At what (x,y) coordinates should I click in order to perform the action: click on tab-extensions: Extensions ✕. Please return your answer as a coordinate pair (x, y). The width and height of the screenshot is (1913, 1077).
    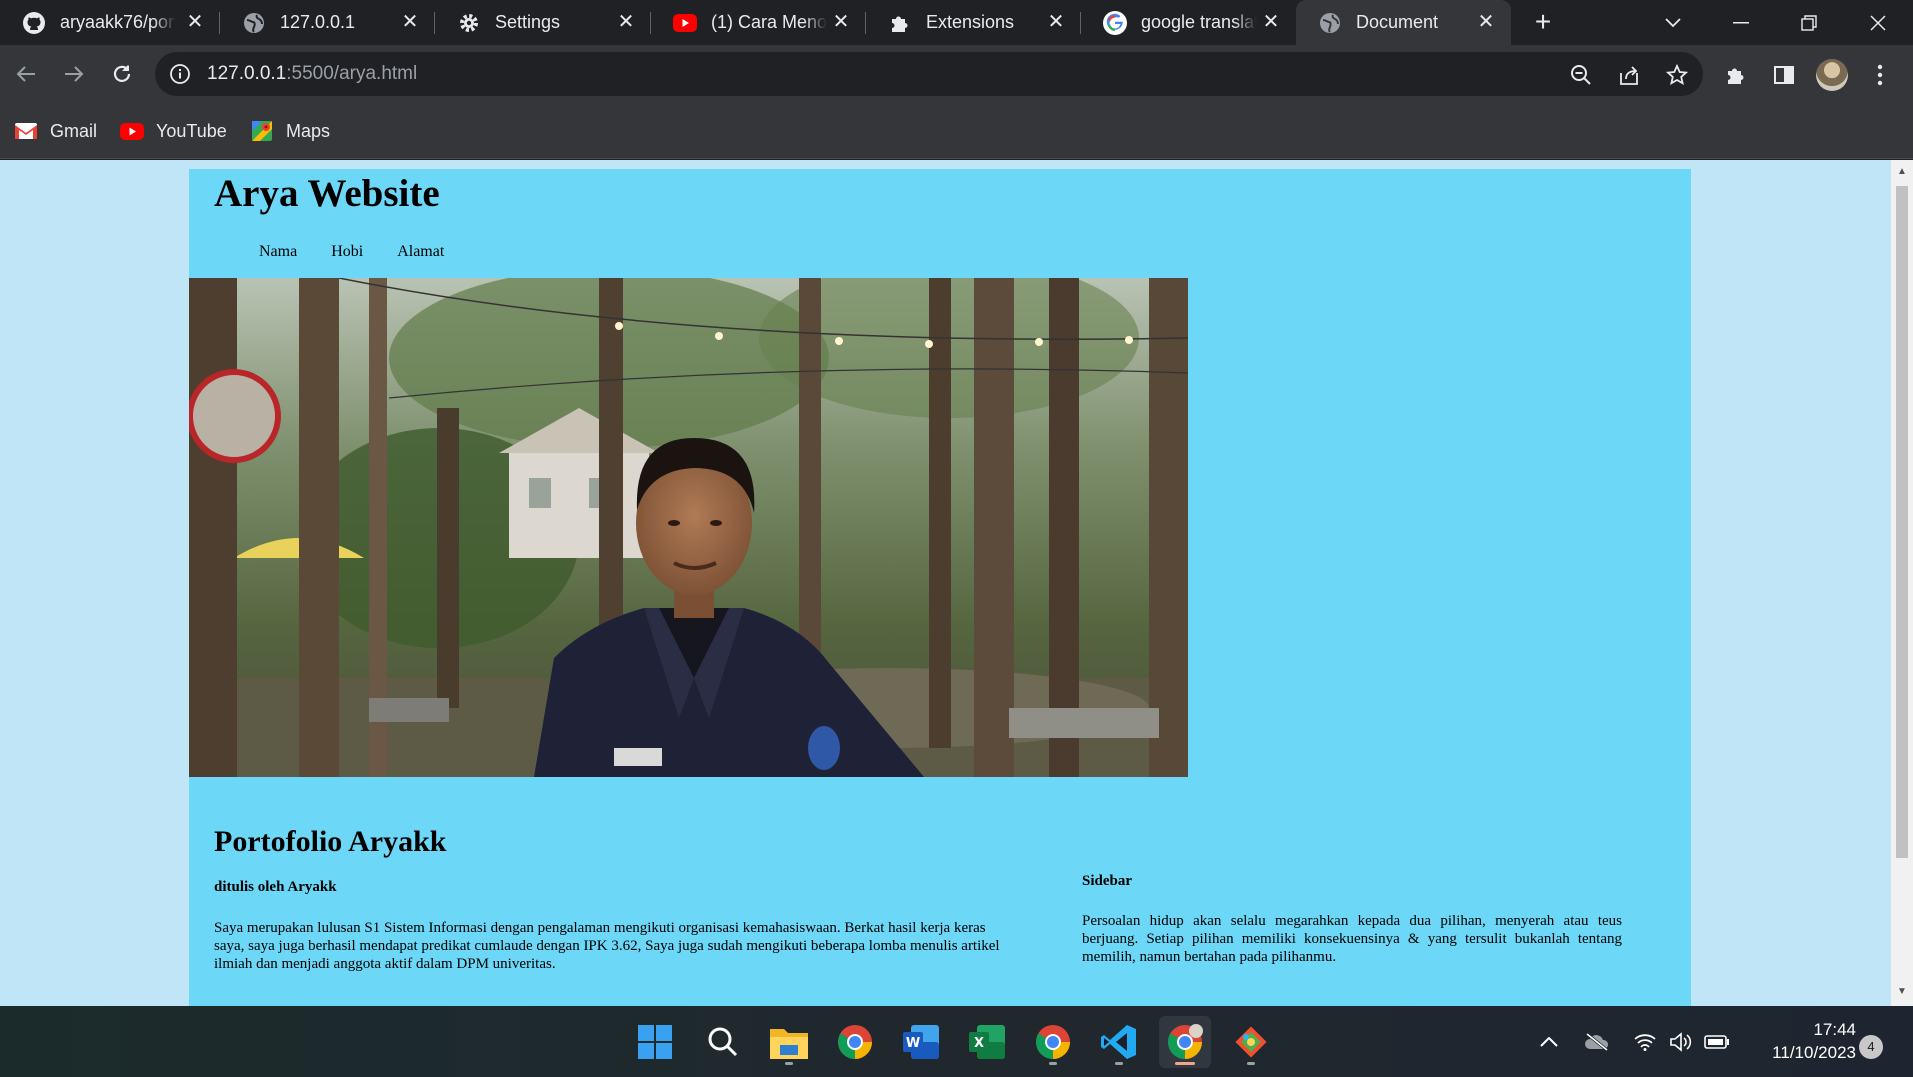
    Looking at the image, I should click on (973, 22).